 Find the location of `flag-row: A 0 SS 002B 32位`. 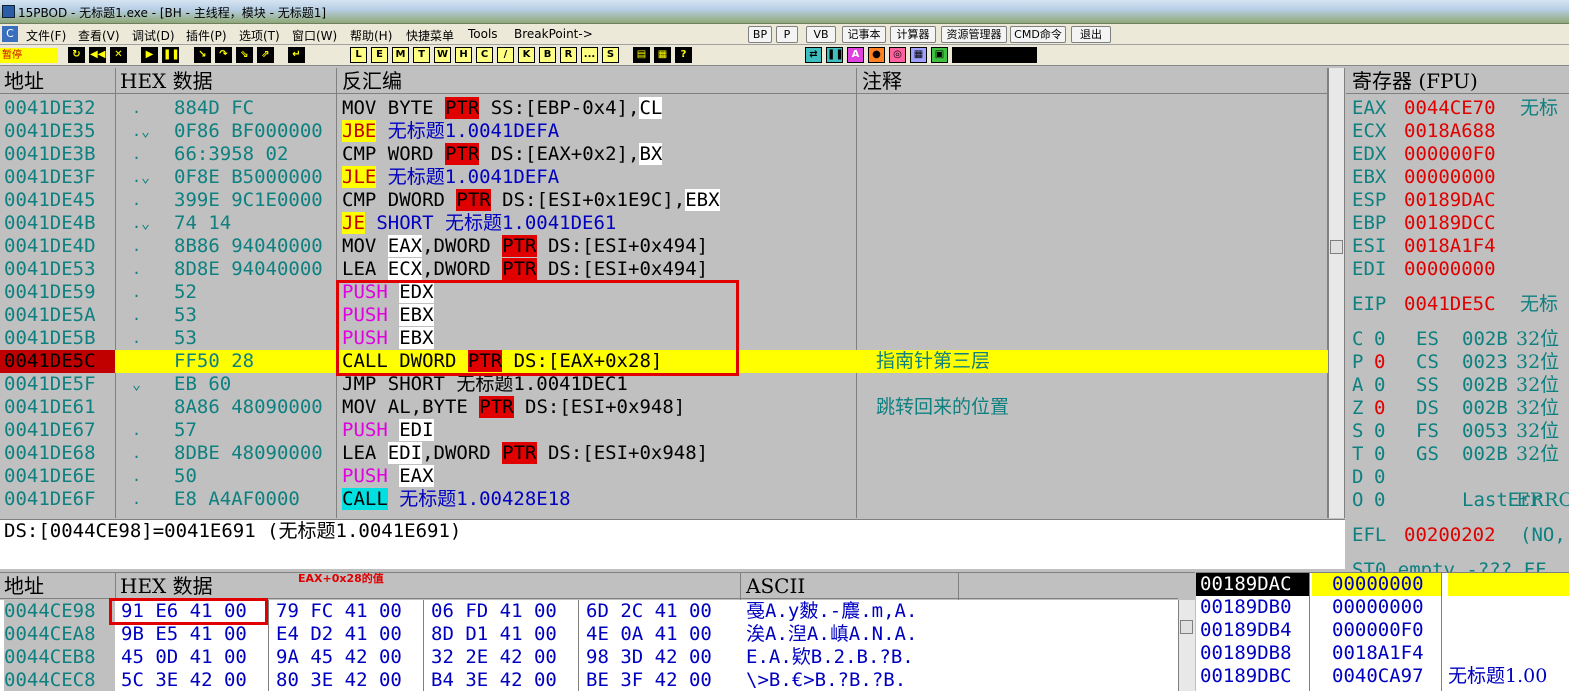

flag-row: A 0 SS 002B 32位 is located at coordinates (1457, 385).